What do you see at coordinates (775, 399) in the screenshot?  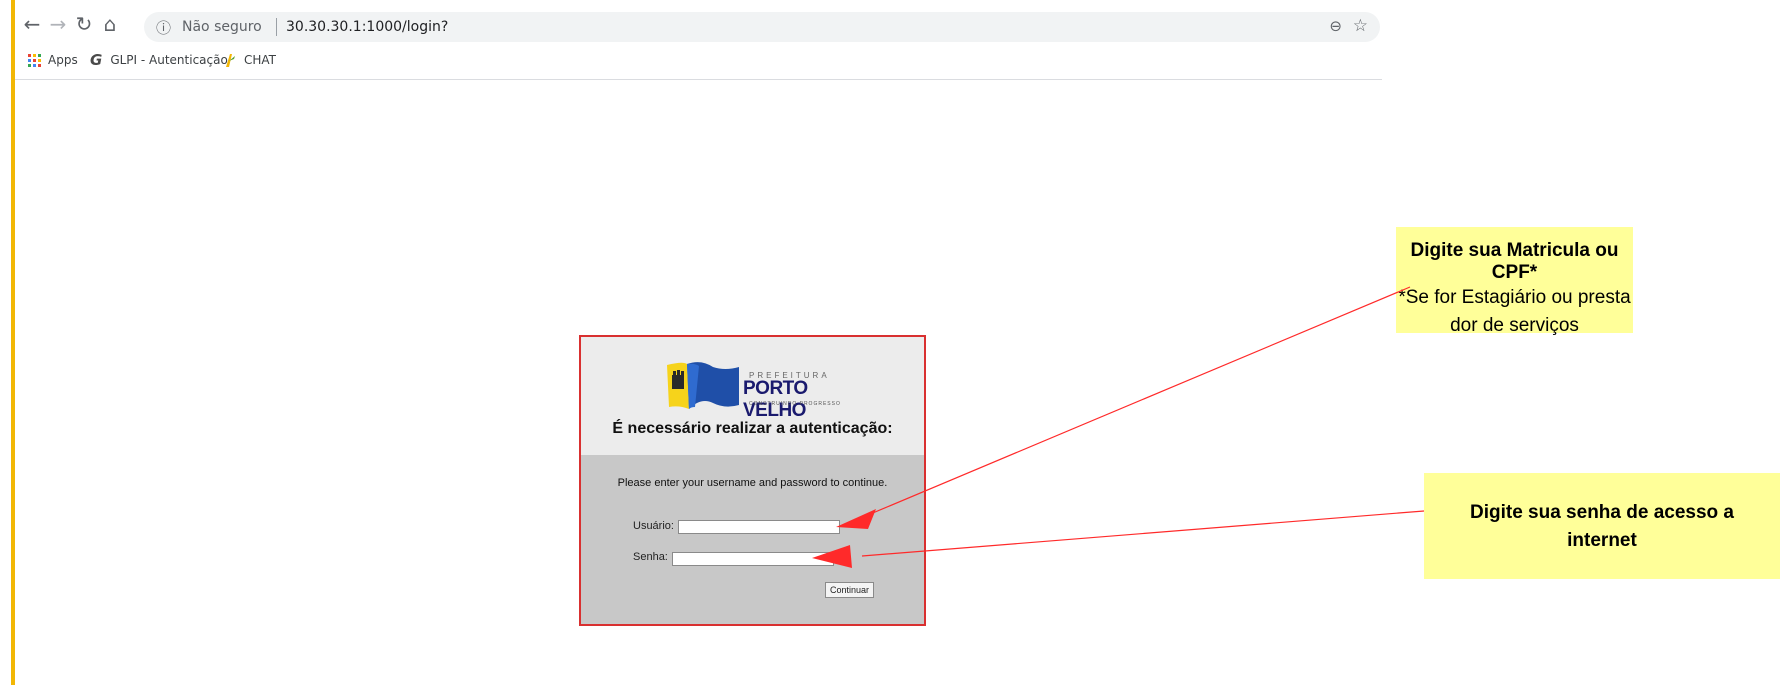 I see `logo-main-text: PORTO VELHO` at bounding box center [775, 399].